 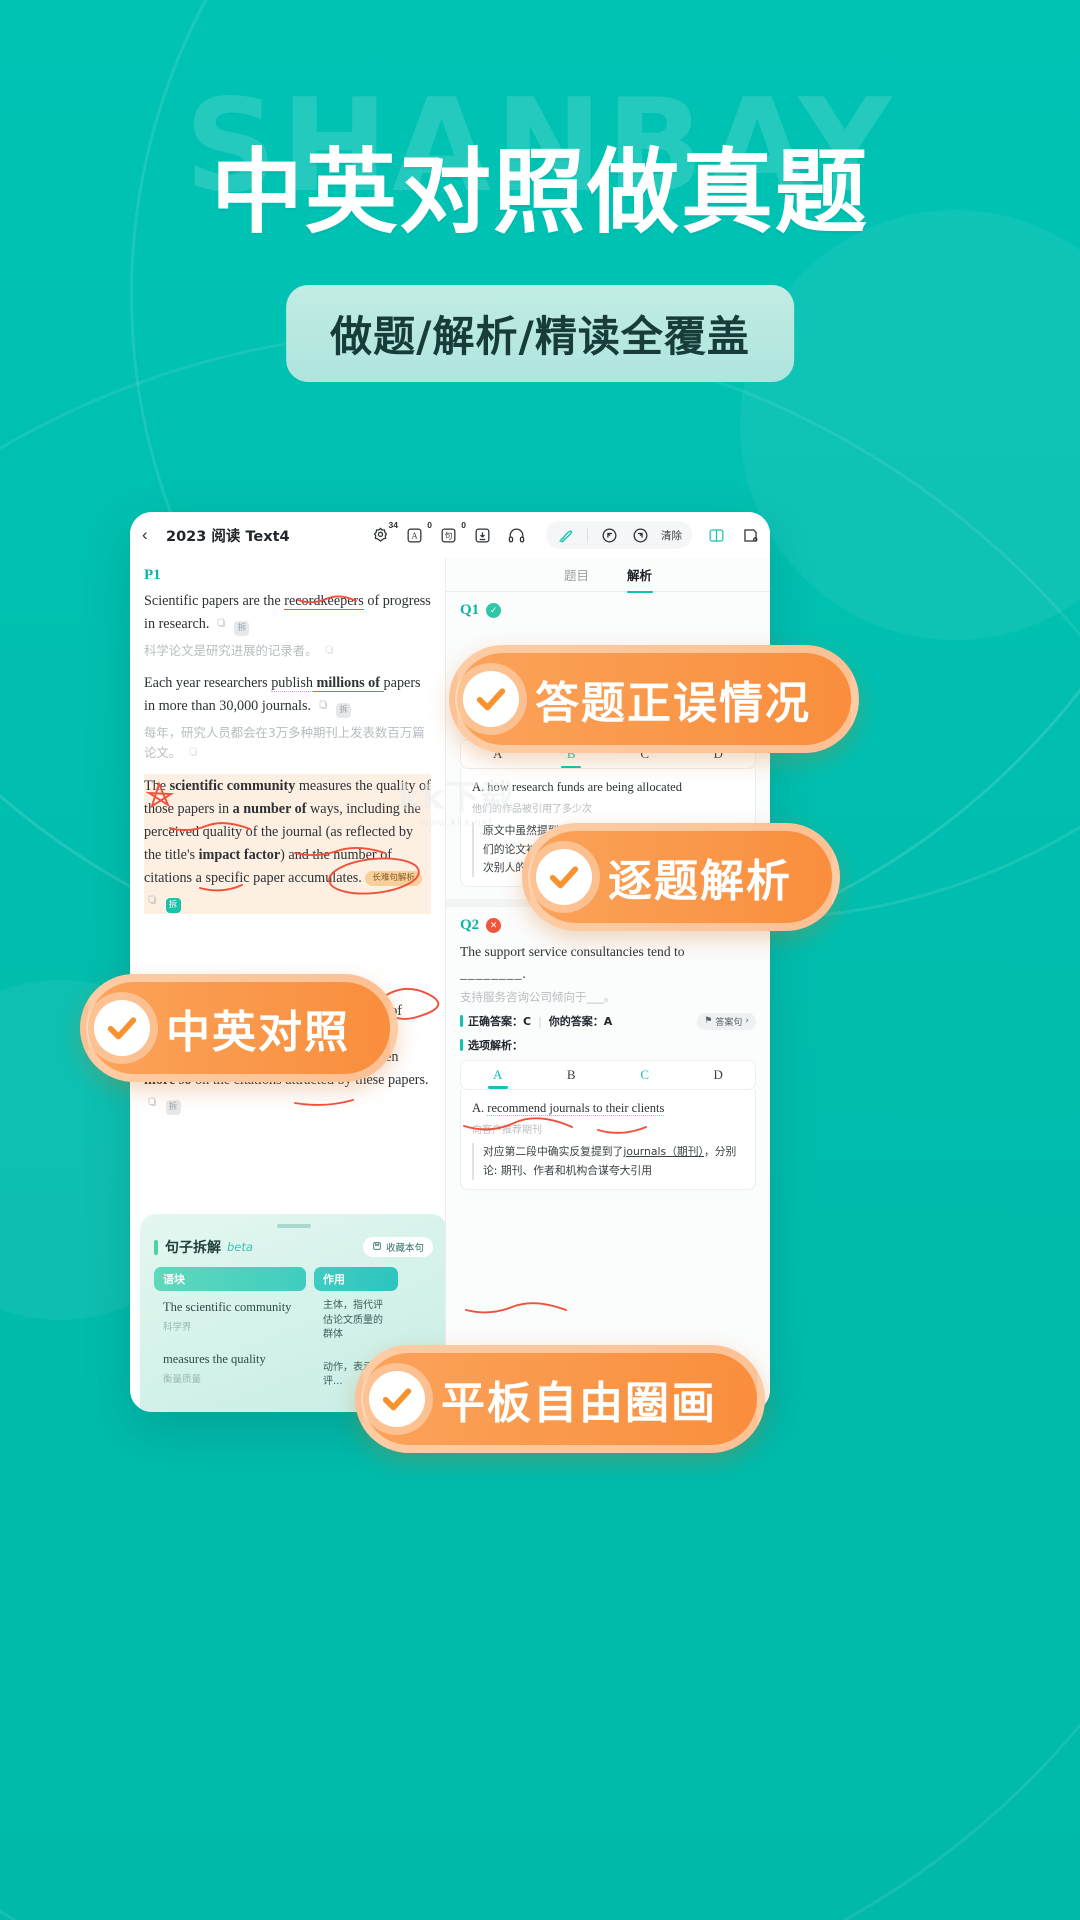 What do you see at coordinates (708, 1021) in the screenshot?
I see `flag-icon: ⚑` at bounding box center [708, 1021].